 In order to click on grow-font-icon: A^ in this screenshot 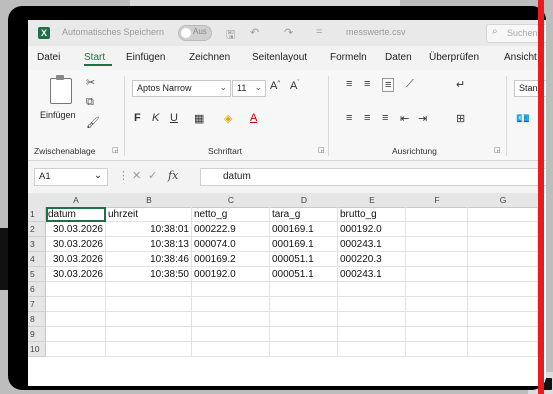, I will do `click(275, 86)`.